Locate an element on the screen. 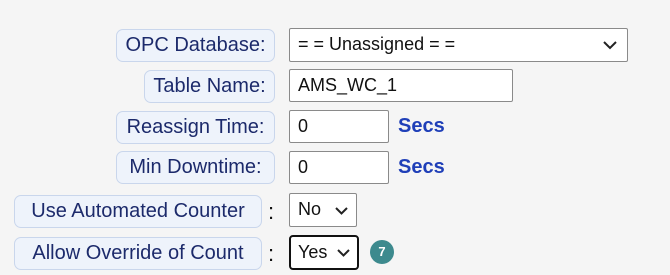  table-name-input: AMS_WC_1 is located at coordinates (401, 85).